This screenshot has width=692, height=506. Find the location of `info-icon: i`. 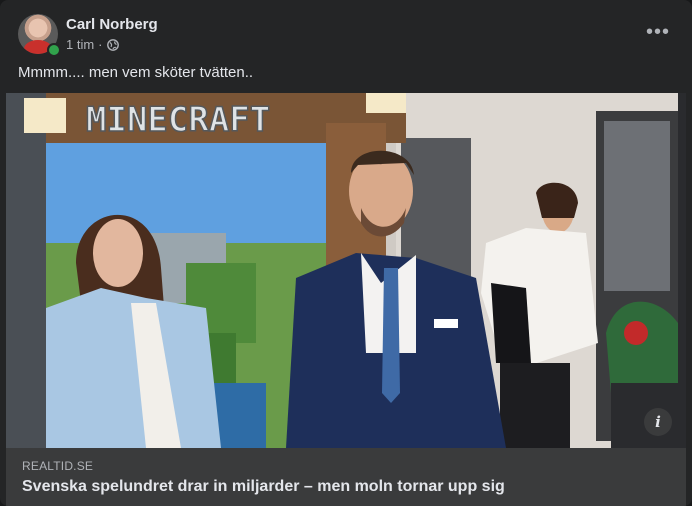

info-icon: i is located at coordinates (658, 422).